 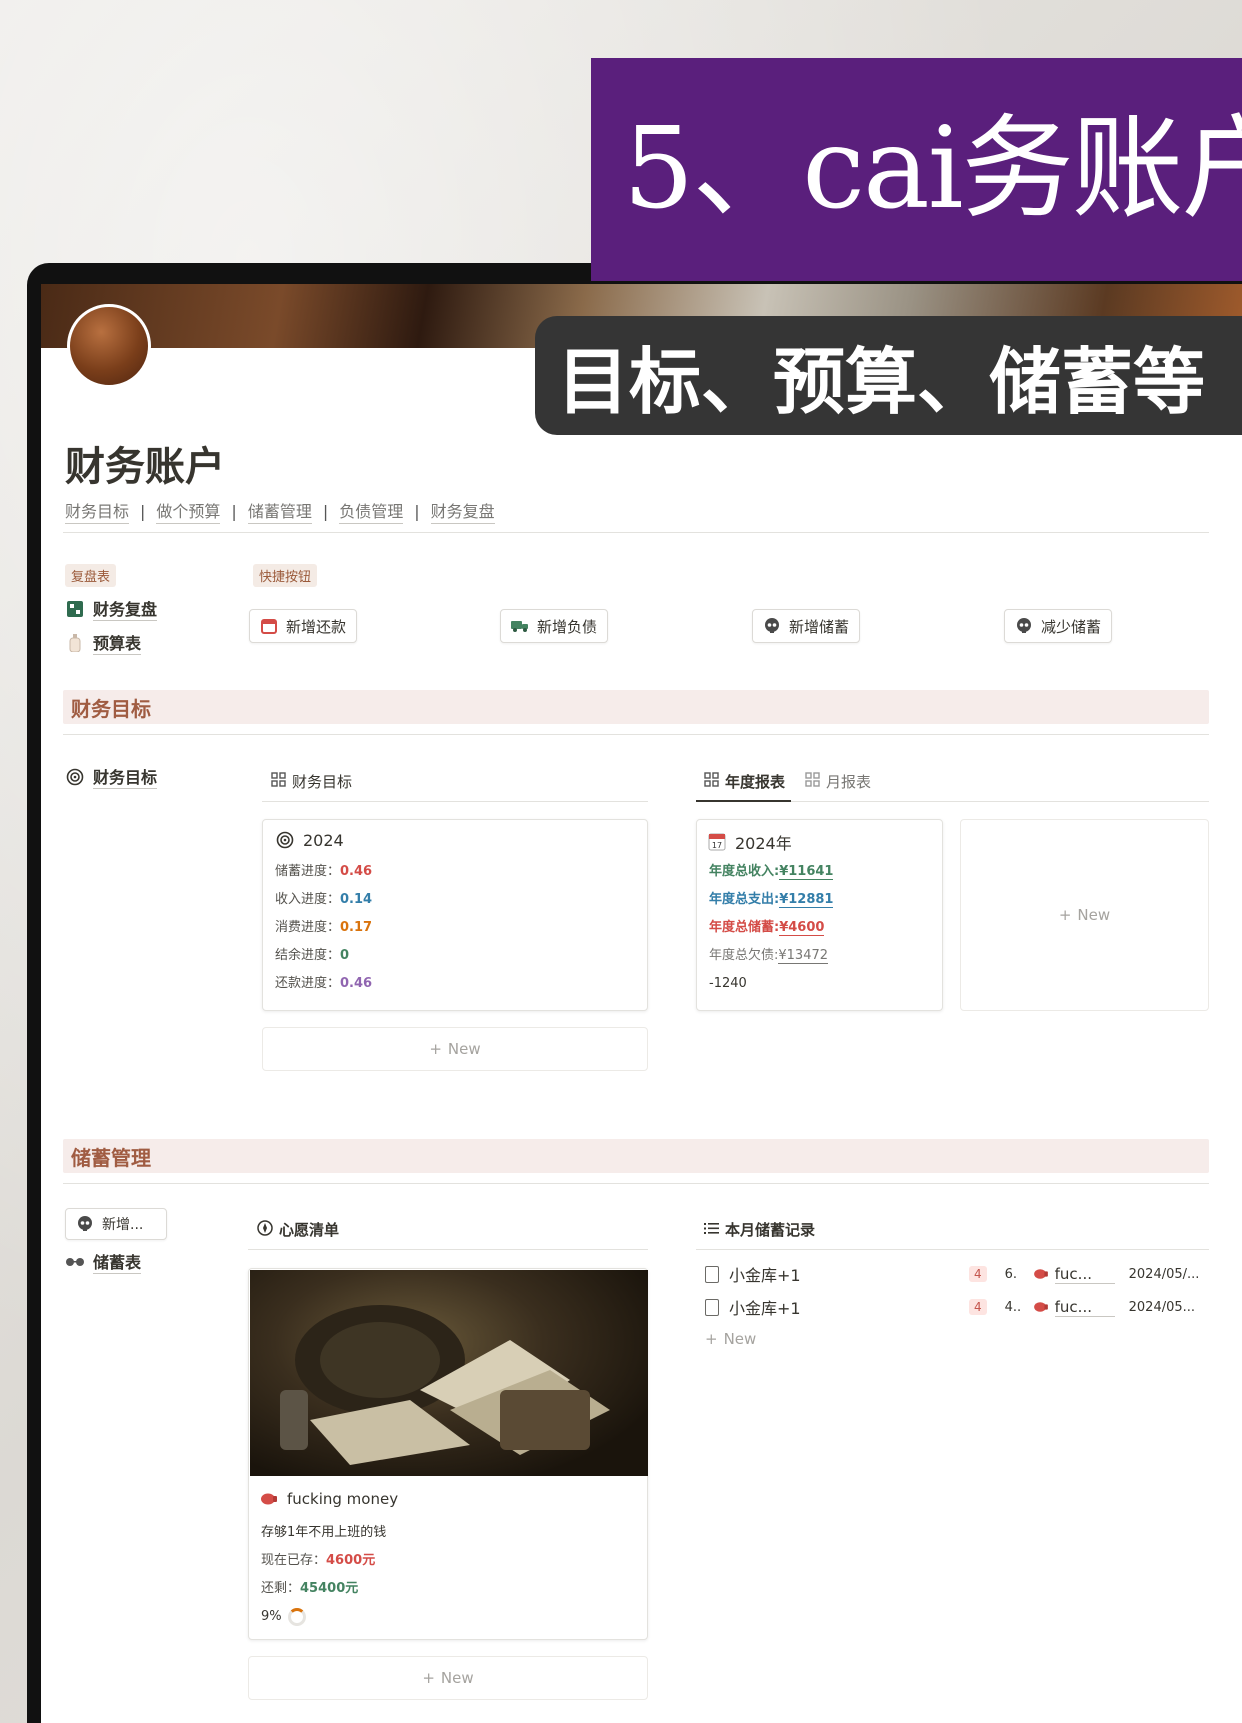 I want to click on wish-saved: 现在已存：4600元, so click(x=318, y=1560).